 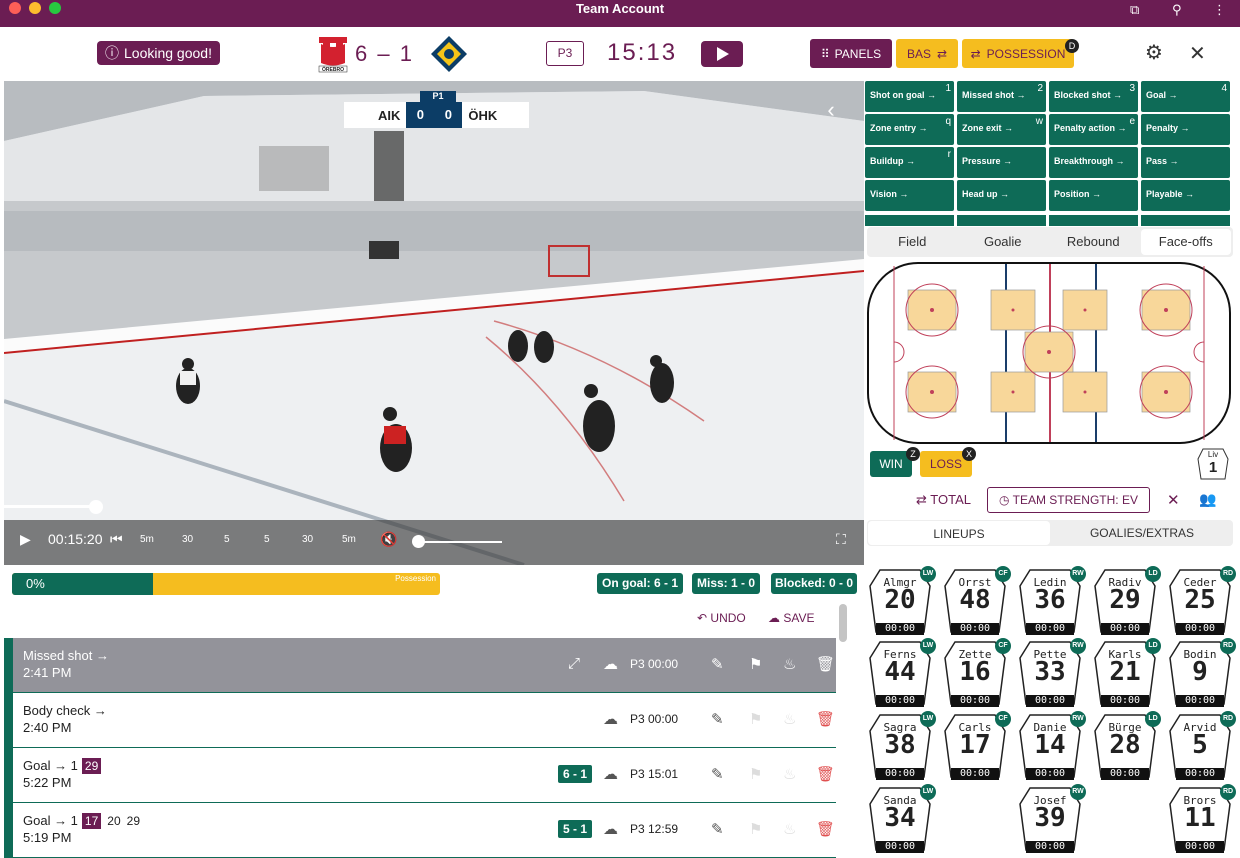 I want to click on forward-30-icon: 30, so click(x=307, y=539).